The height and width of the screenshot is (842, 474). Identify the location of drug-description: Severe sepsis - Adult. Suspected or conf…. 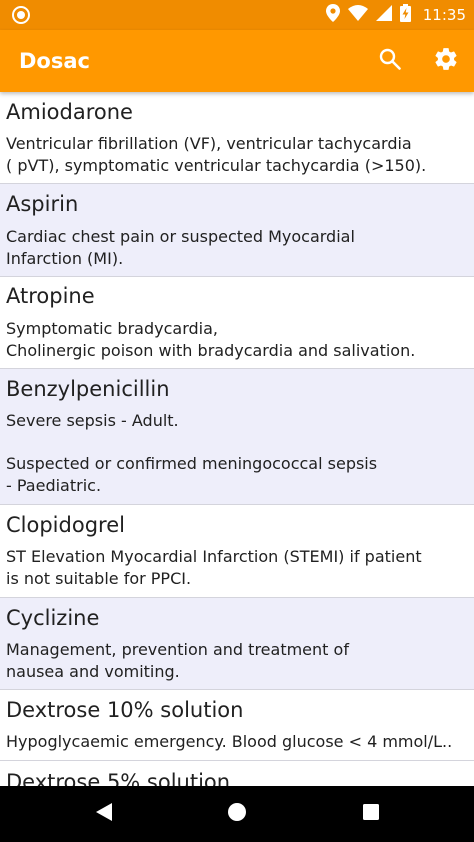
(192, 453).